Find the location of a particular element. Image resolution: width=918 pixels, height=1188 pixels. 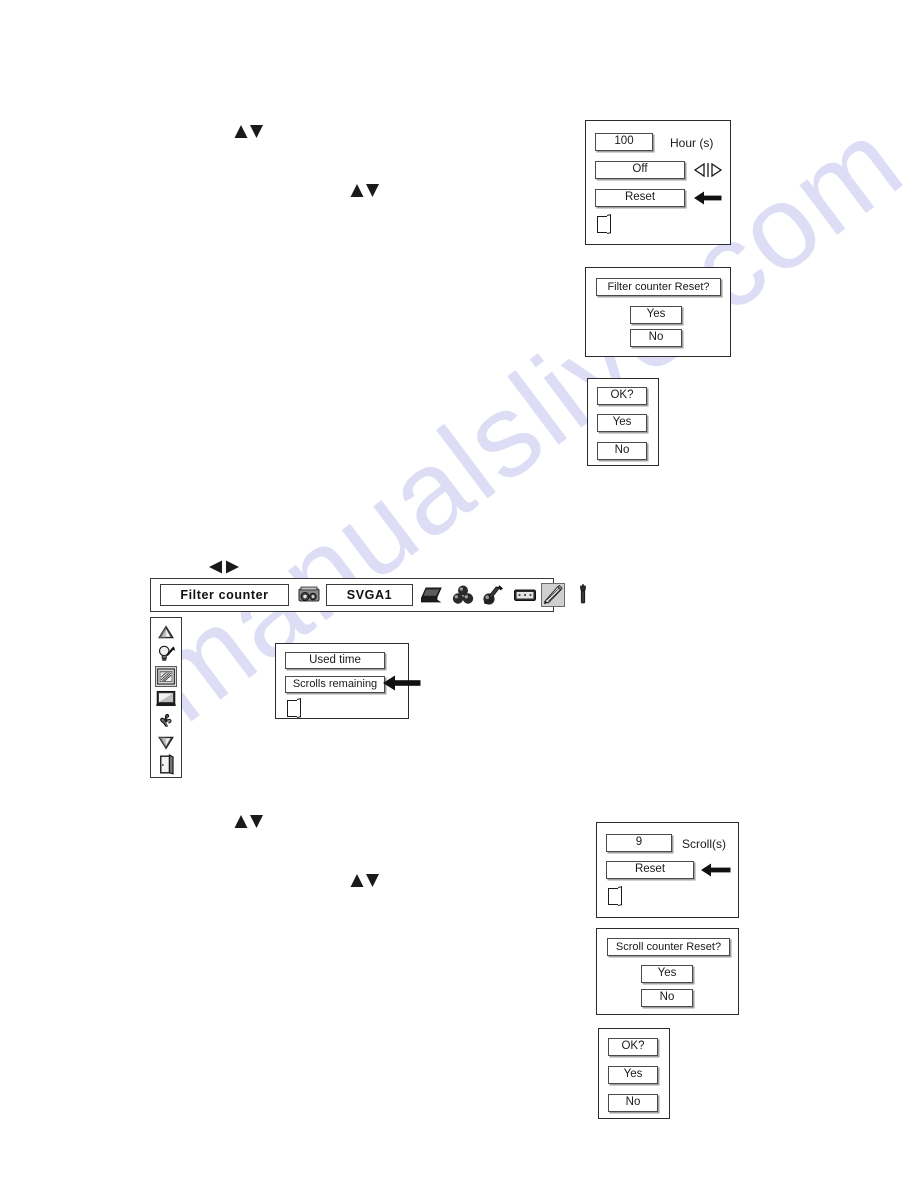

filter-ok-yes-button: Yes is located at coordinates (622, 423).